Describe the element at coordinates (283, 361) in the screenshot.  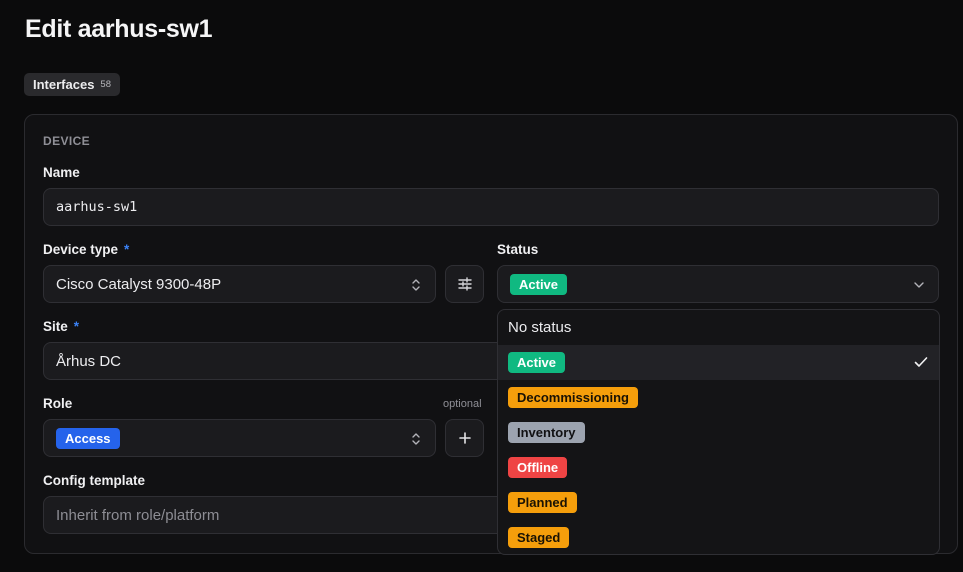
I see `site-select: Århus DC` at that location.